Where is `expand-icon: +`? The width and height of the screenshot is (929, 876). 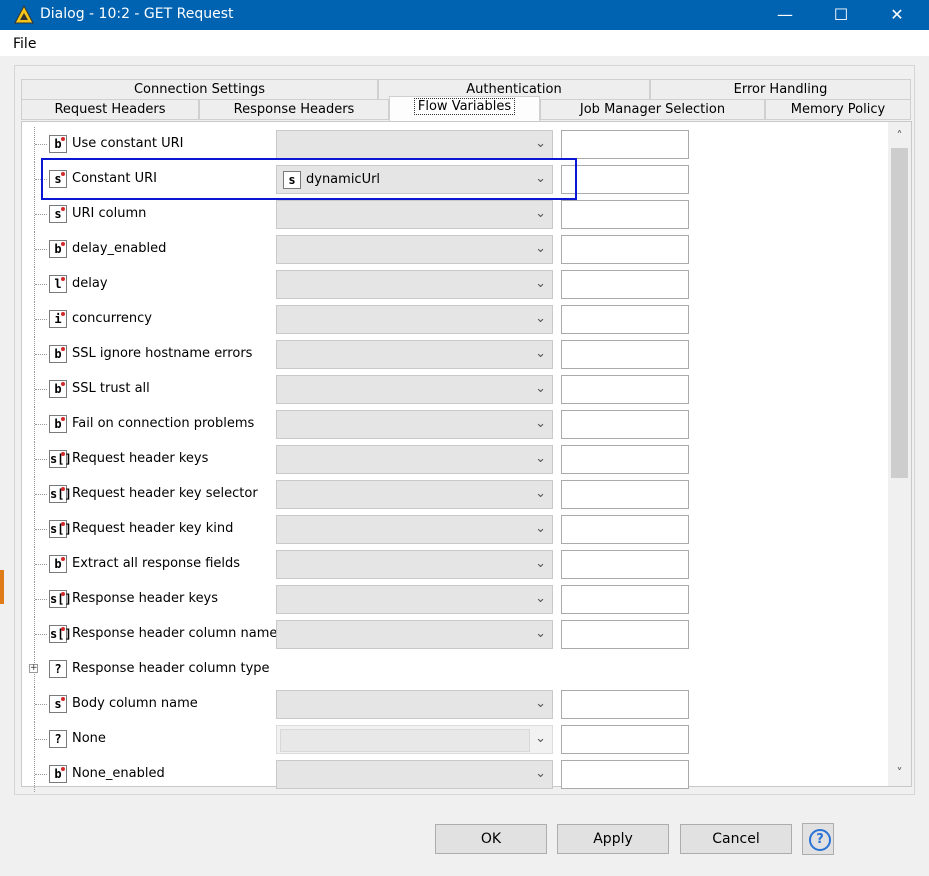
expand-icon: + is located at coordinates (33, 668).